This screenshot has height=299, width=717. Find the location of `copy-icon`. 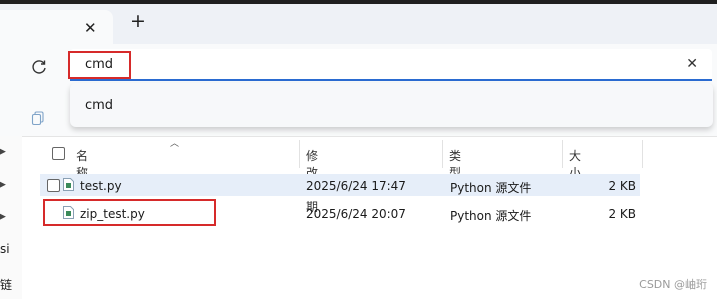

copy-icon is located at coordinates (38, 118).